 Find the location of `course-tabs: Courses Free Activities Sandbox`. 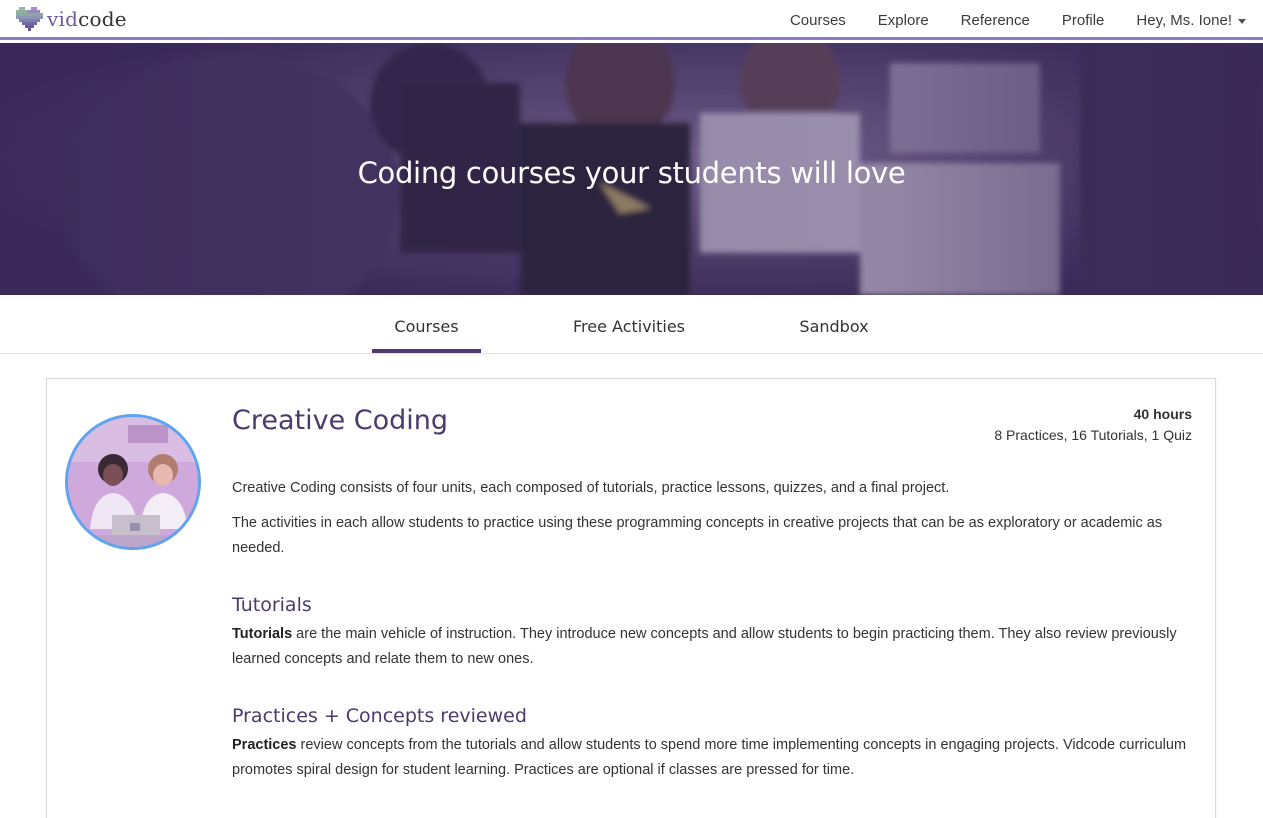

course-tabs: Courses Free Activities Sandbox is located at coordinates (631, 324).